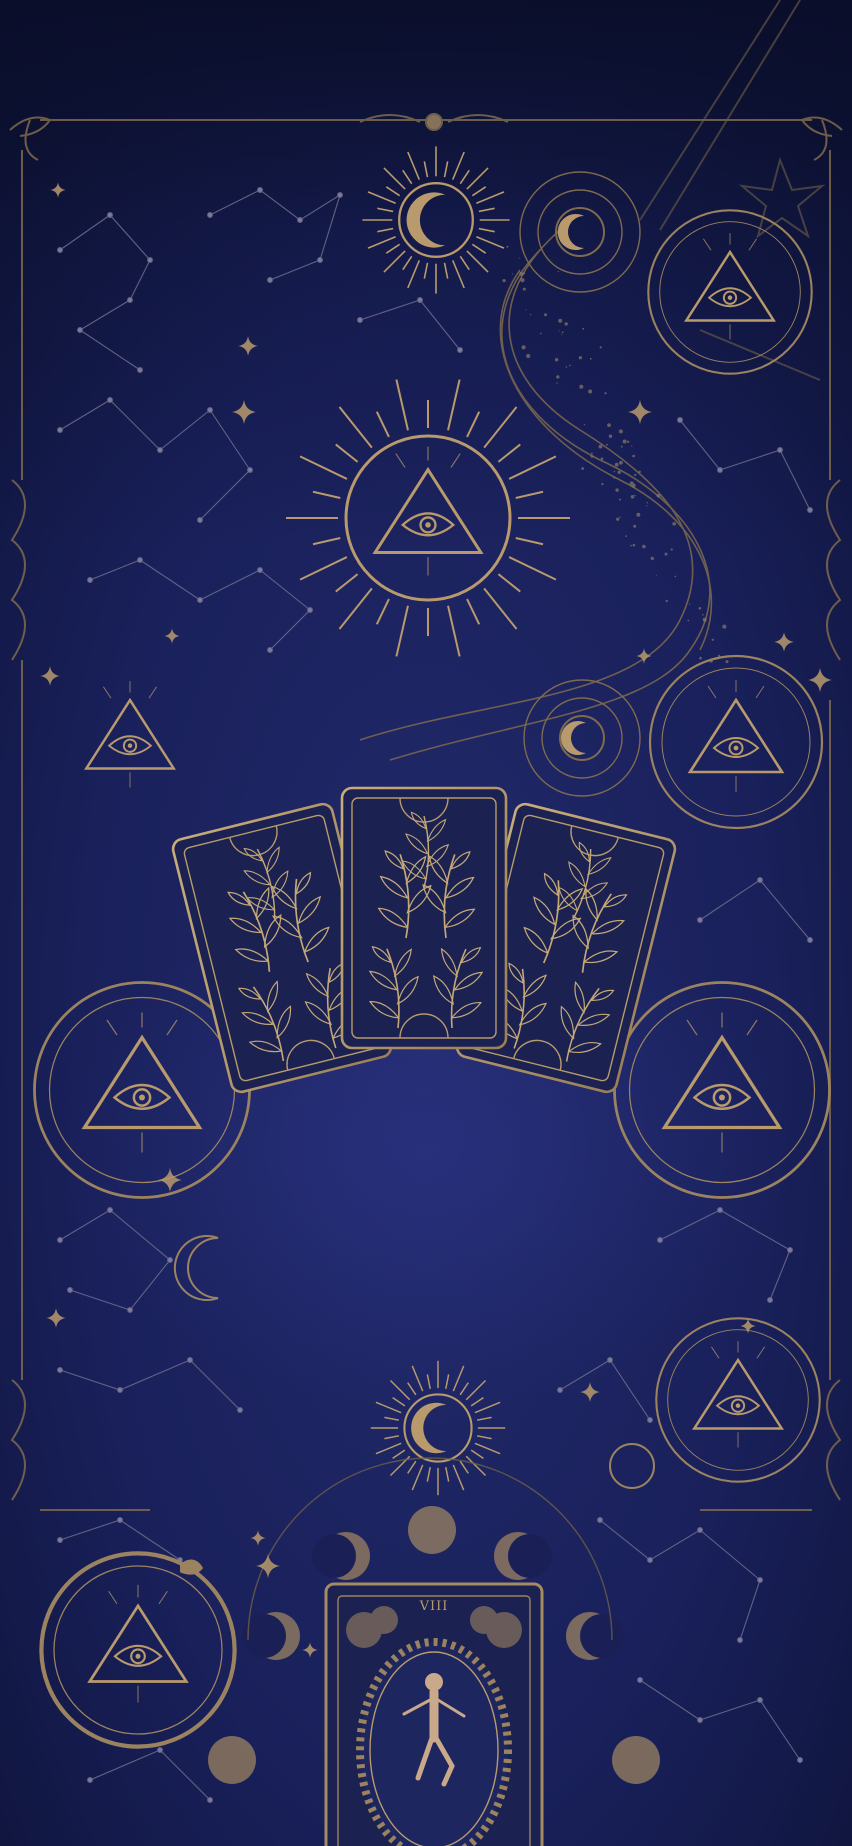 The height and width of the screenshot is (1846, 852). What do you see at coordinates (434, 1714) in the screenshot?
I see `tarot-card-strength: VIII` at bounding box center [434, 1714].